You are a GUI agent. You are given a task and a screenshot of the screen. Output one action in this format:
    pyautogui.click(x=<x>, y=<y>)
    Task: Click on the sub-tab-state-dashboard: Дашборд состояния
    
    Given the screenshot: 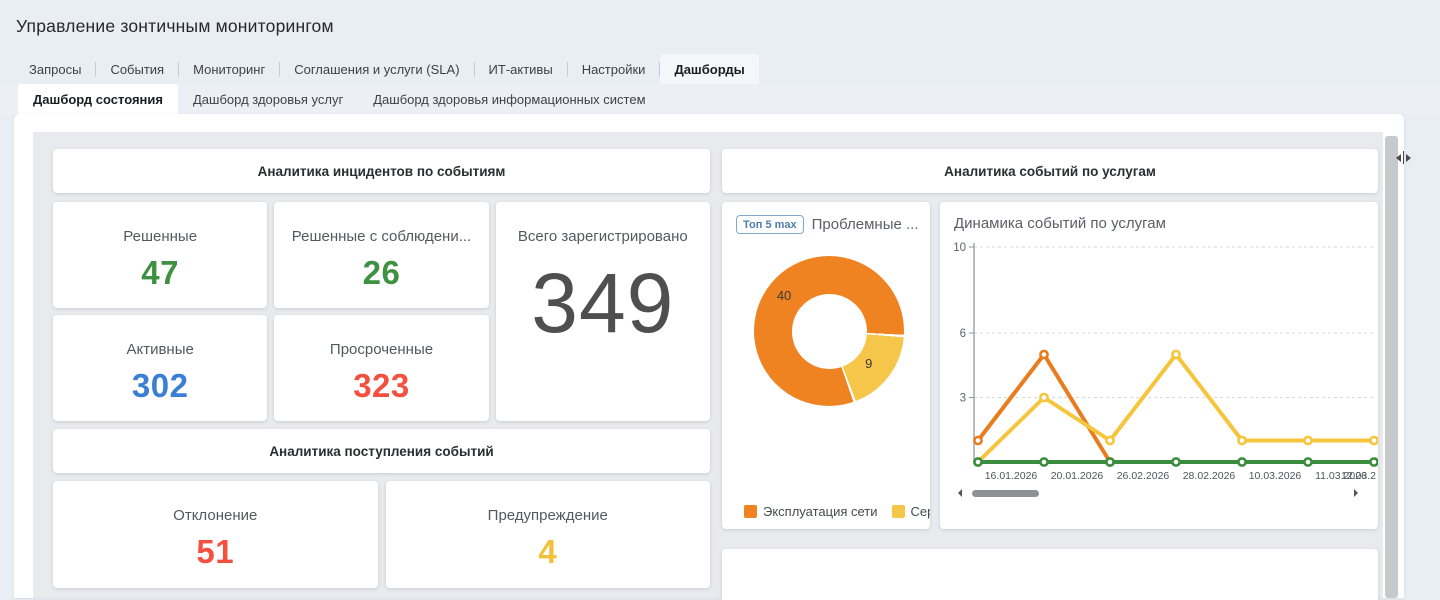 What is the action you would take?
    pyautogui.click(x=98, y=99)
    